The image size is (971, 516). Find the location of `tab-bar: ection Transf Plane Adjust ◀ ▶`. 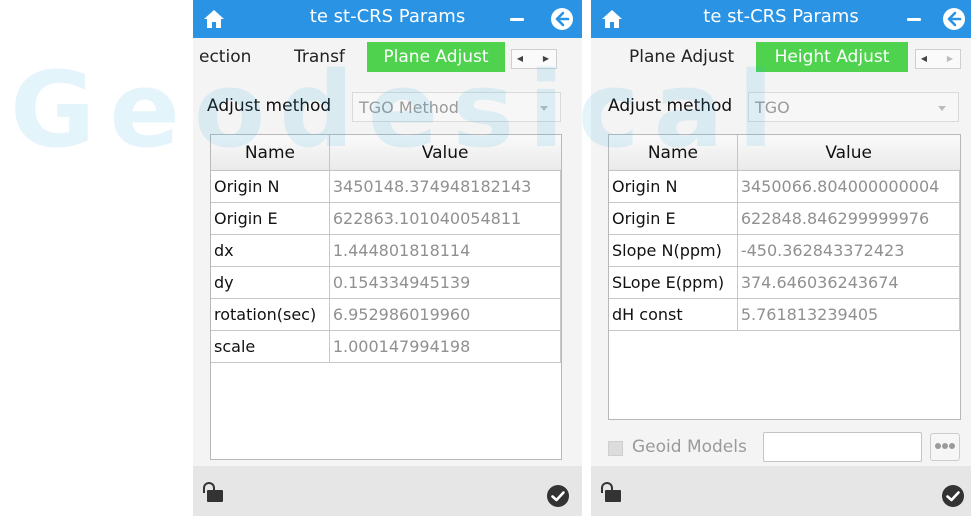

tab-bar: ection Transf Plane Adjust ◀ ▶ is located at coordinates (387, 57).